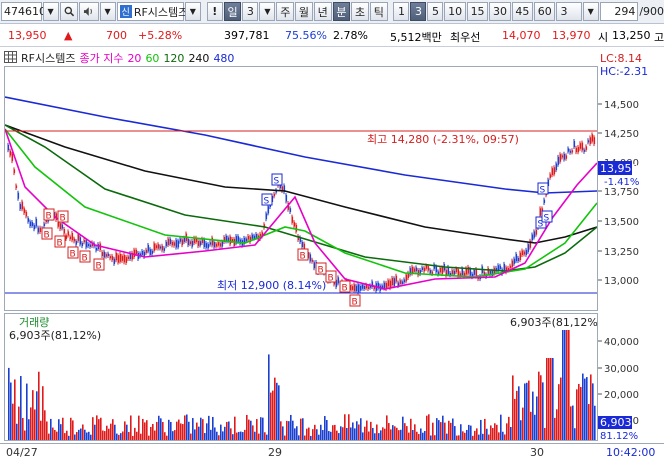  I want to click on minute-10-button: 10, so click(455, 11).